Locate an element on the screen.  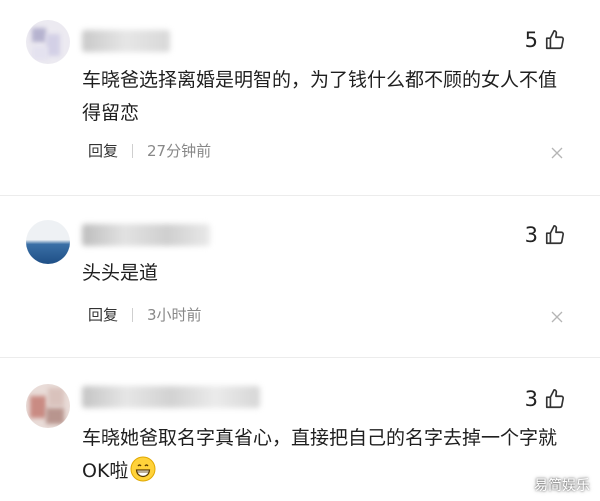
timestamp: 27分钟前 is located at coordinates (179, 151).